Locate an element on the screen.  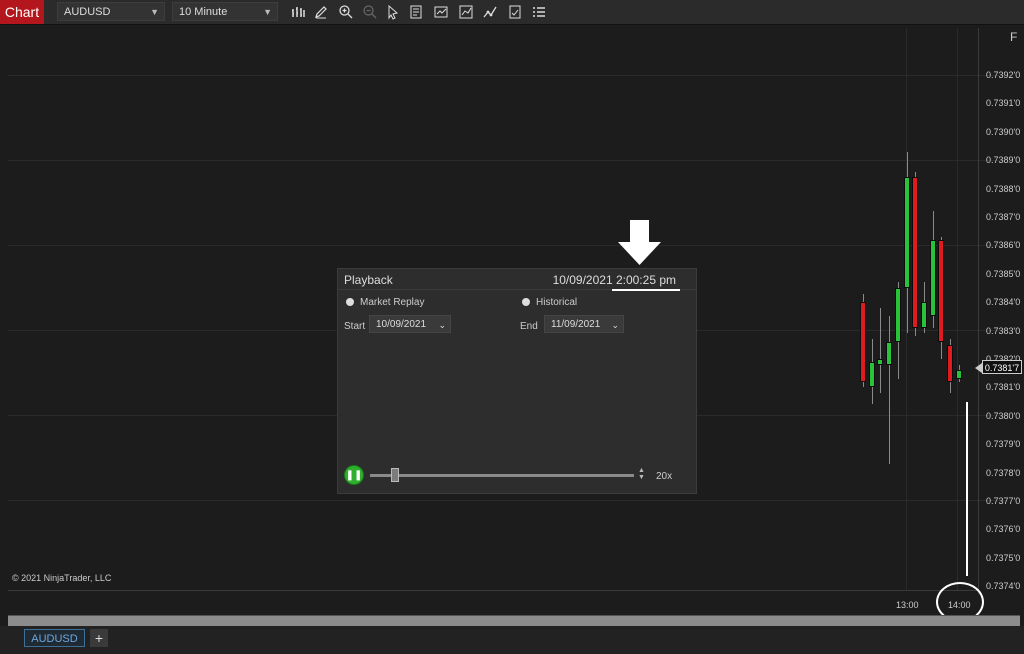
market-replay-radio is located at coordinates (350, 302).